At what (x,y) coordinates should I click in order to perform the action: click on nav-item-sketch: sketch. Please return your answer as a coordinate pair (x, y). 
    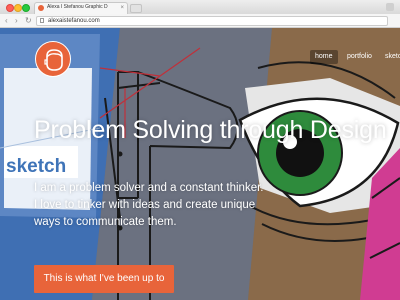
    Looking at the image, I should click on (390, 57).